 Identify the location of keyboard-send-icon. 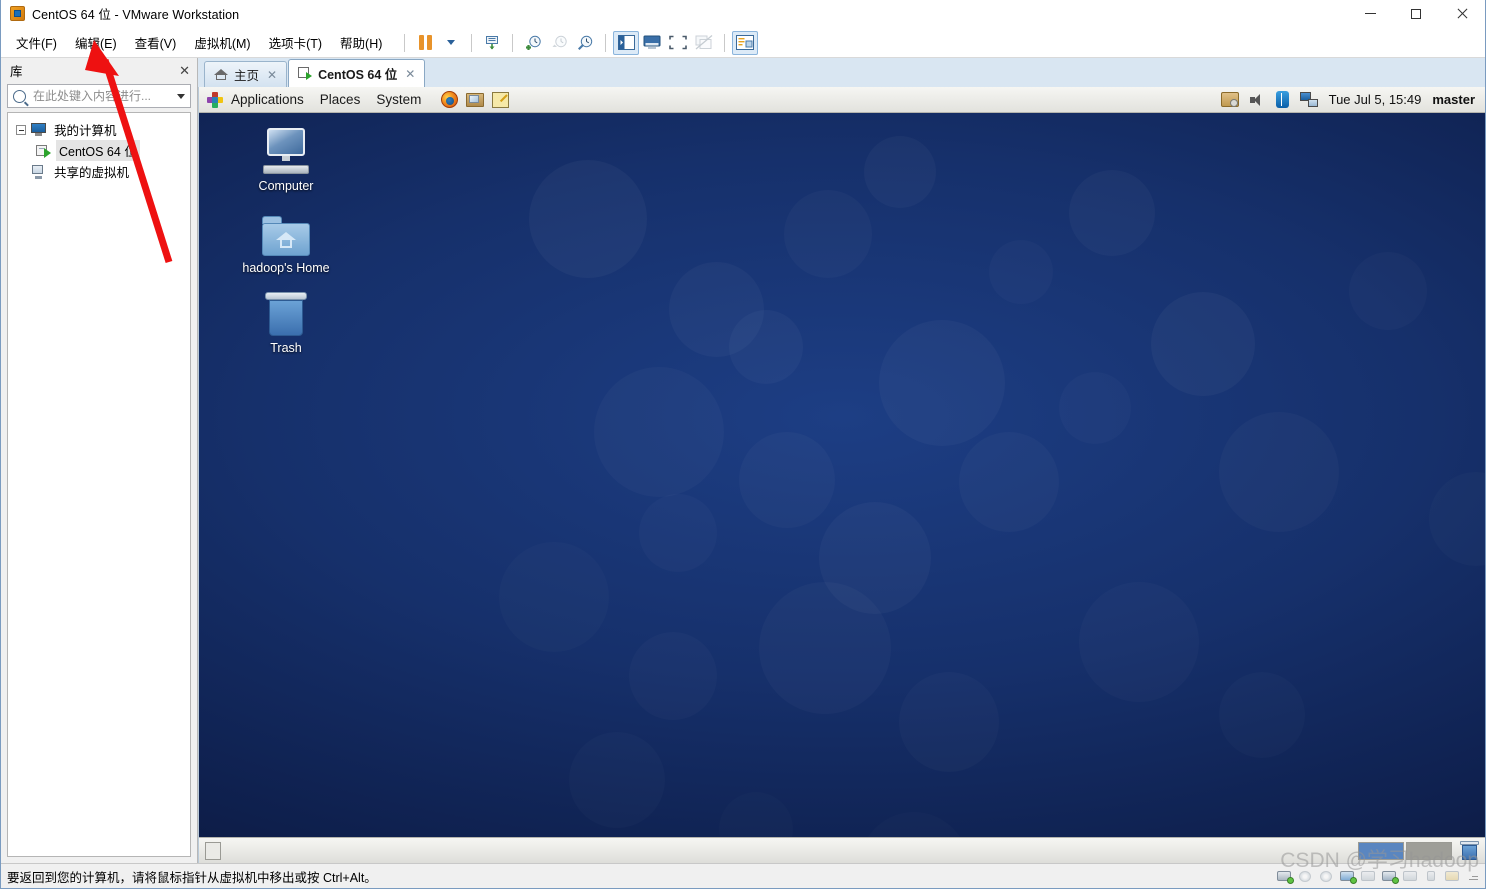
(492, 42).